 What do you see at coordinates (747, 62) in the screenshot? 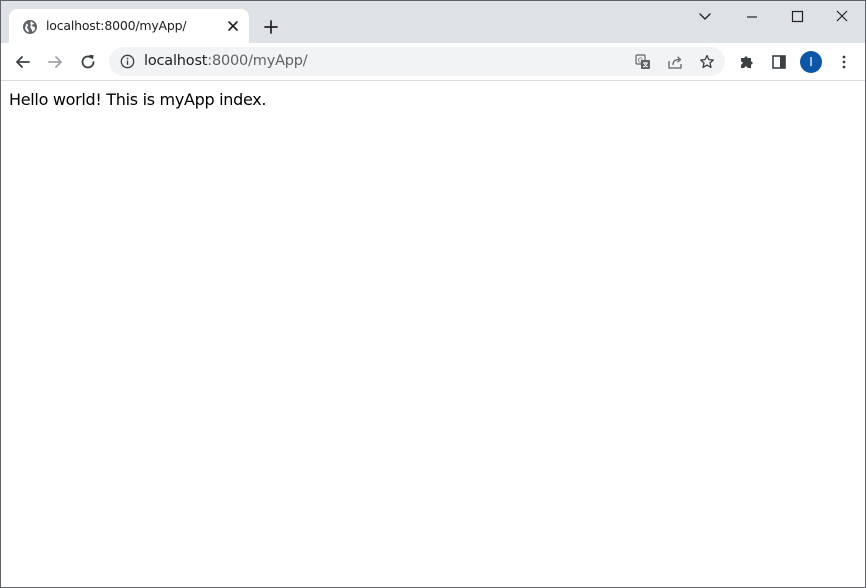
I see `extensions-puzzle-icon` at bounding box center [747, 62].